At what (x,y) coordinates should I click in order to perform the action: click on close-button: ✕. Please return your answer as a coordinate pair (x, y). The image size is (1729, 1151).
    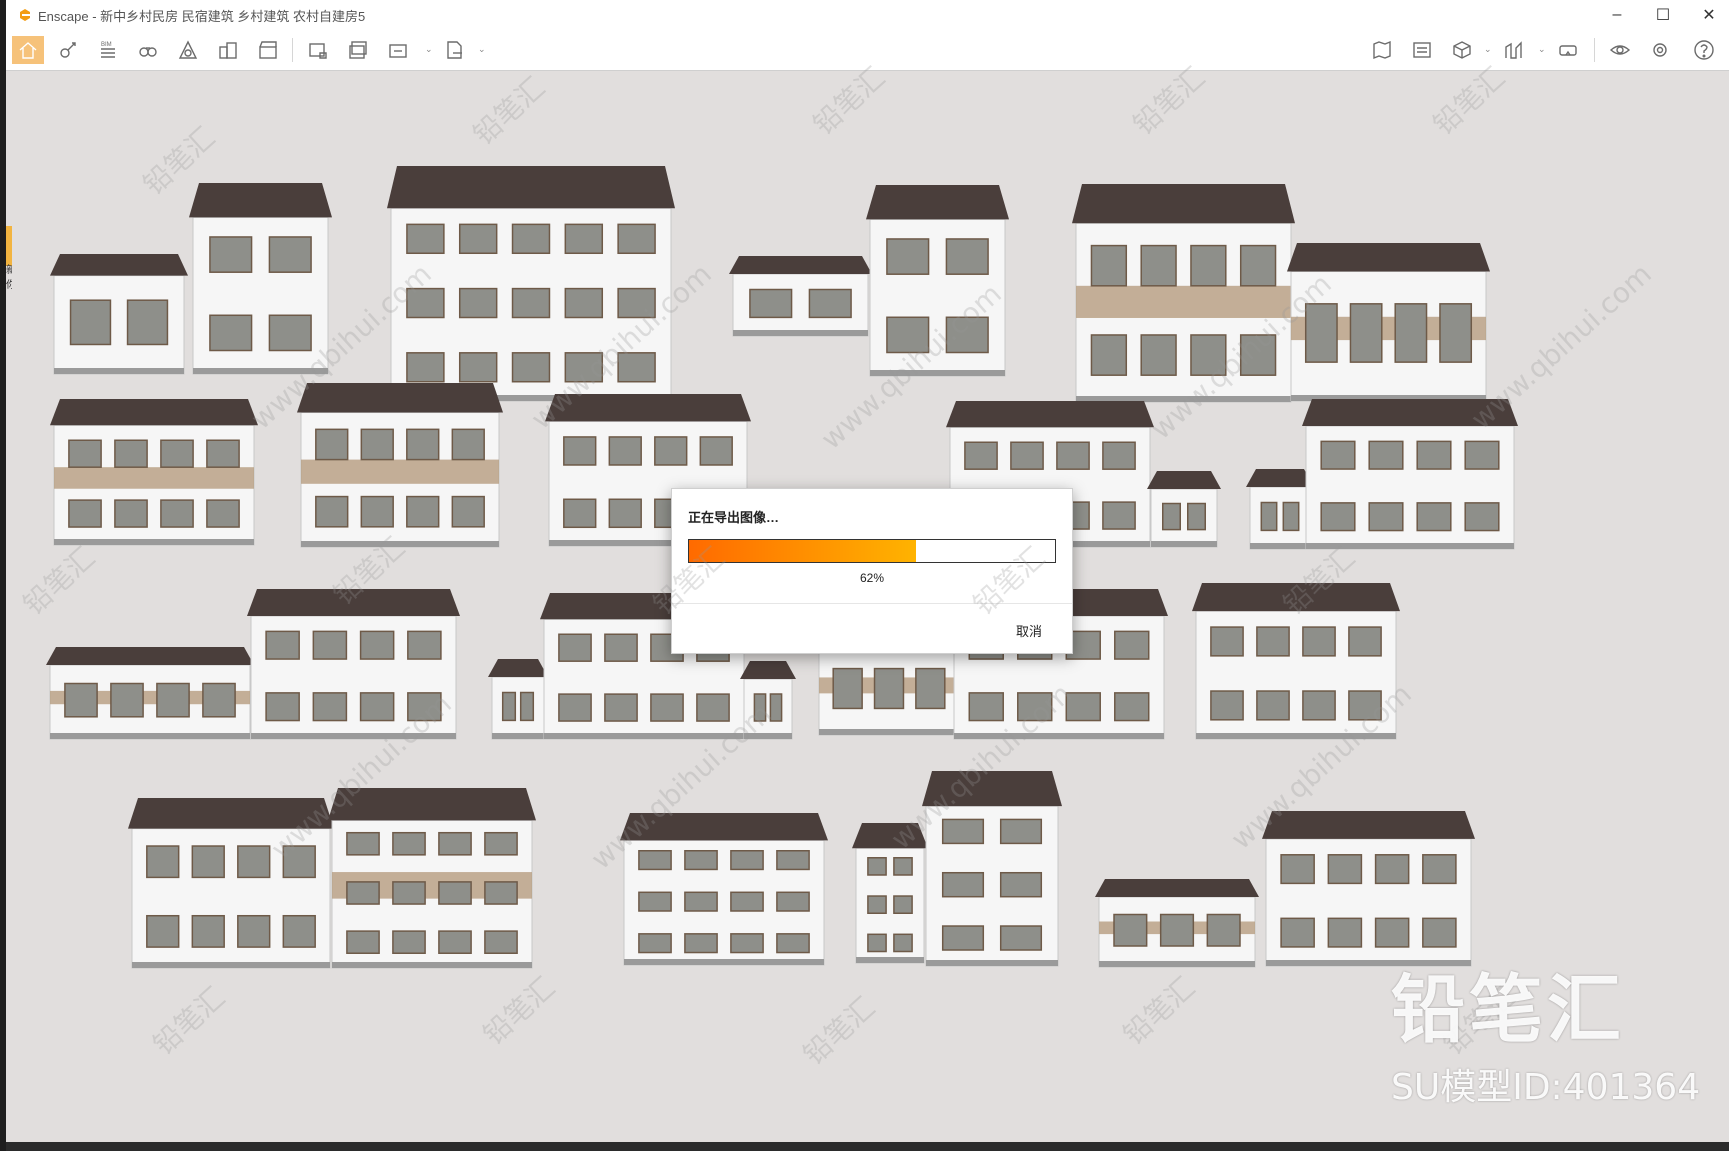
    Looking at the image, I should click on (1707, 15).